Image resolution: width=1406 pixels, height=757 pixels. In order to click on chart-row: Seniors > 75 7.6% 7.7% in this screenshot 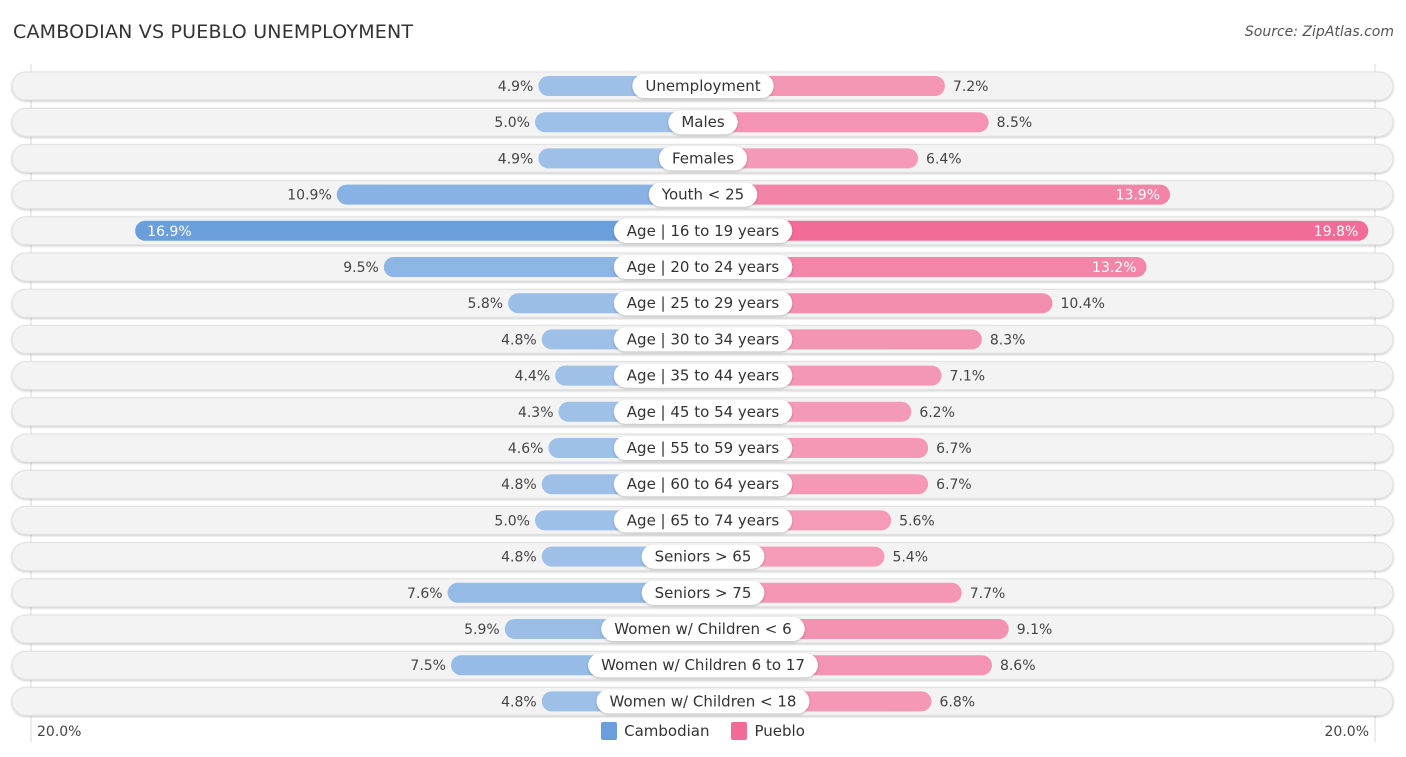, I will do `click(702, 593)`.